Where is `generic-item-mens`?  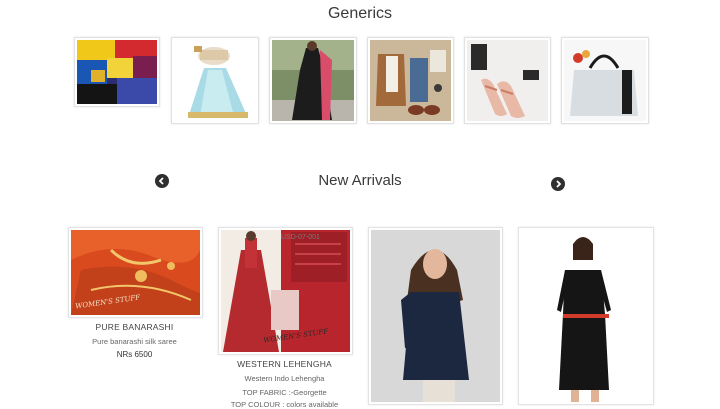 generic-item-mens is located at coordinates (410, 80).